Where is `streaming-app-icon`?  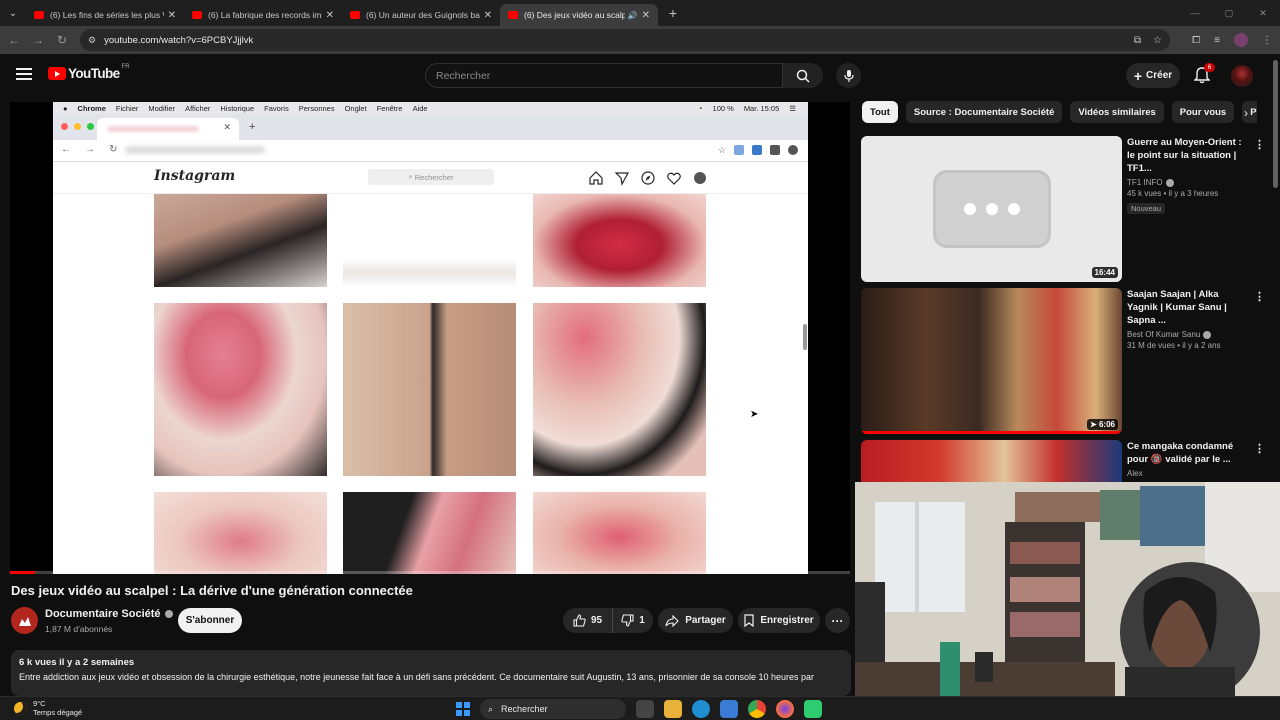
streaming-app-icon is located at coordinates (813, 709).